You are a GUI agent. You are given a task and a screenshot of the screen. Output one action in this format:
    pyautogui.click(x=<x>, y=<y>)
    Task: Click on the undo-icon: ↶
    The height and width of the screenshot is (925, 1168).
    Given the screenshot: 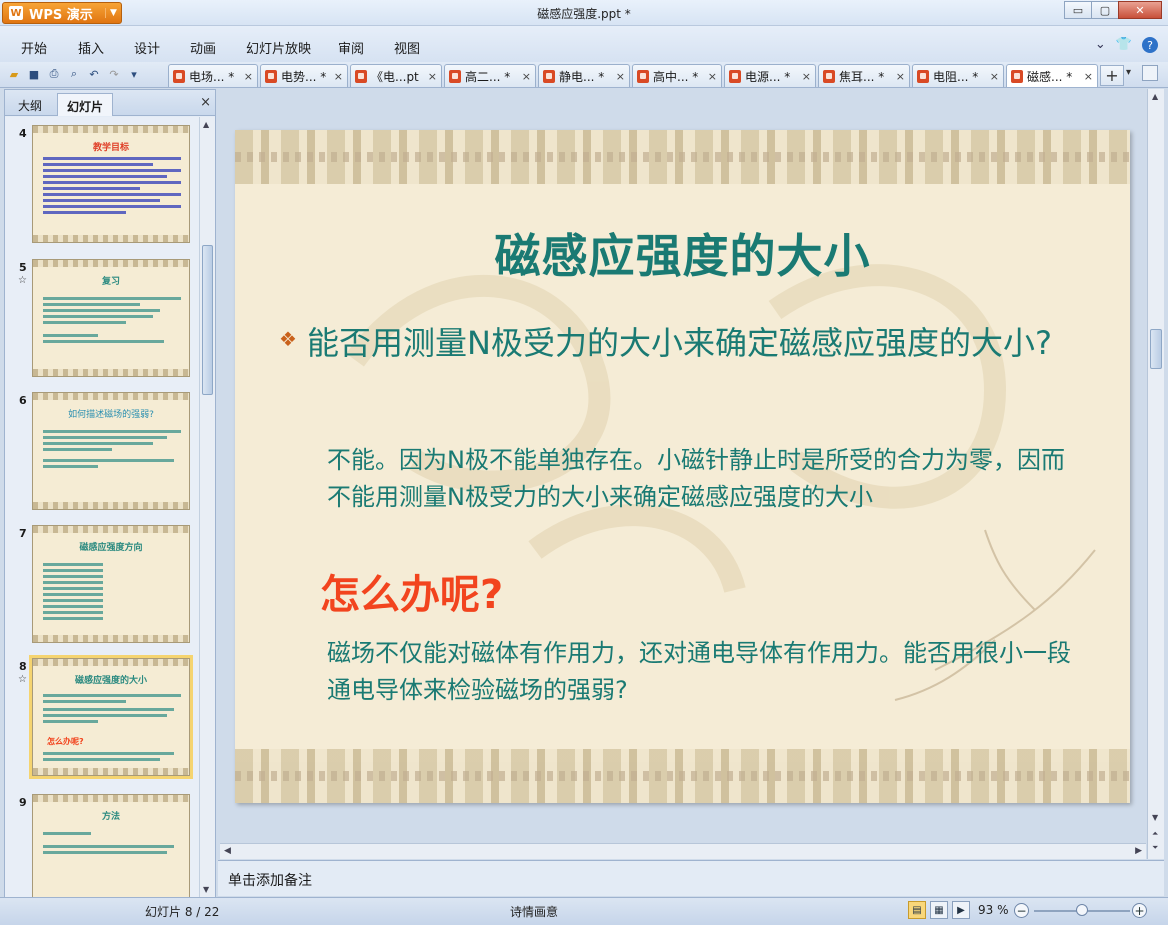 What is the action you would take?
    pyautogui.click(x=94, y=74)
    